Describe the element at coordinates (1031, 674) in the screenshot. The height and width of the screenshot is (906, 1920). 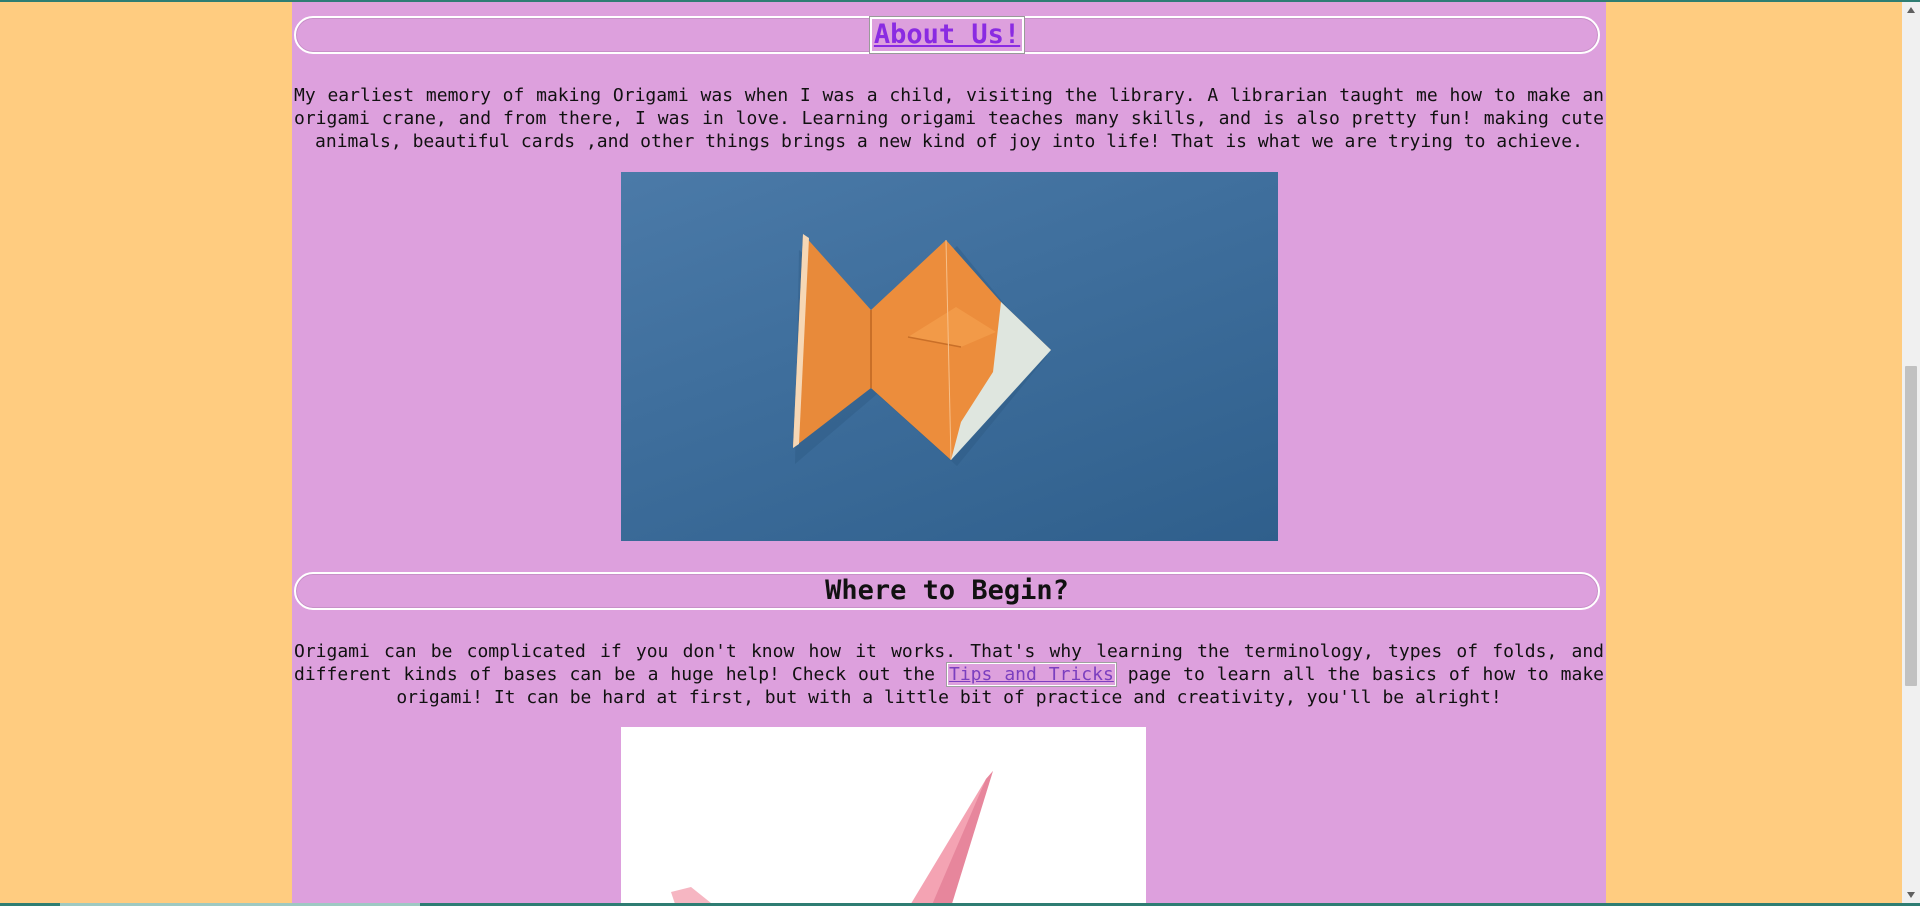
I see `tips-and-tricks-link: Tips and Tricks` at that location.